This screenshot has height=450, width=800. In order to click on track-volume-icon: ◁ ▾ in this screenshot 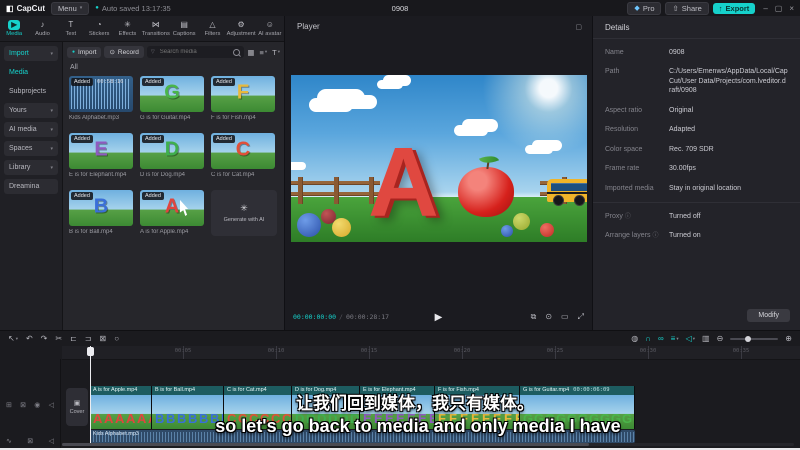, I will do `click(690, 338)`.